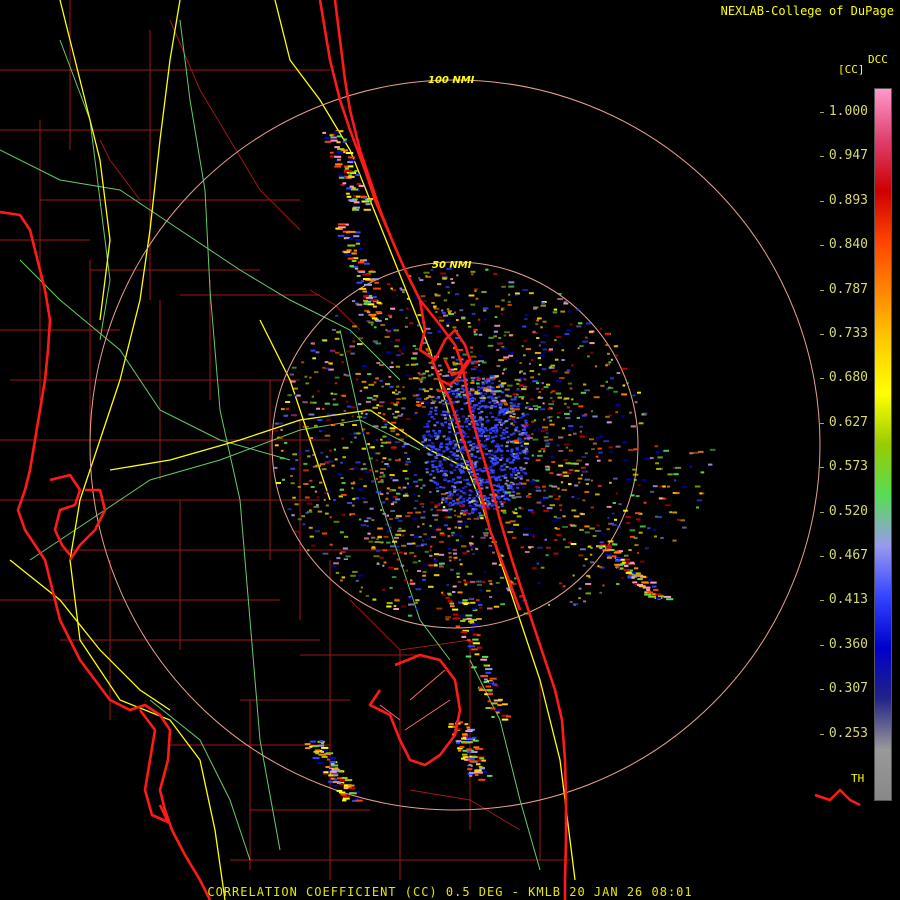 The image size is (900, 900). I want to click on legend-tick-label: 0.307, so click(848, 689).